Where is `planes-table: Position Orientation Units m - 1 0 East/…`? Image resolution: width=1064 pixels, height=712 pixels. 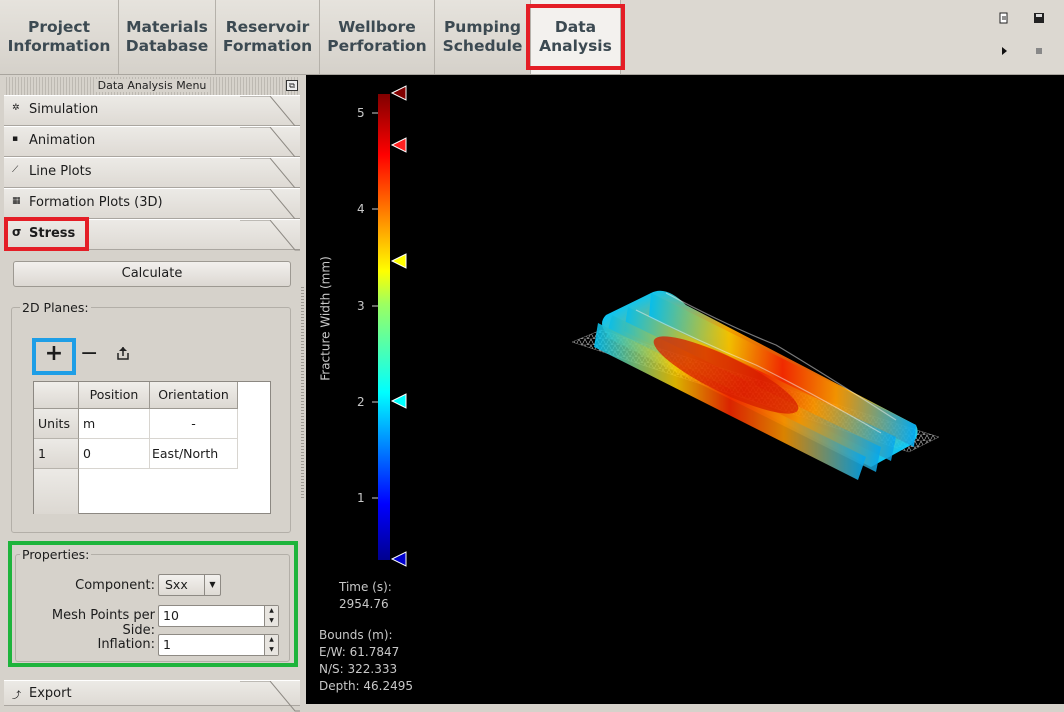
planes-table: Position Orientation Units m - 1 0 East/… is located at coordinates (152, 447).